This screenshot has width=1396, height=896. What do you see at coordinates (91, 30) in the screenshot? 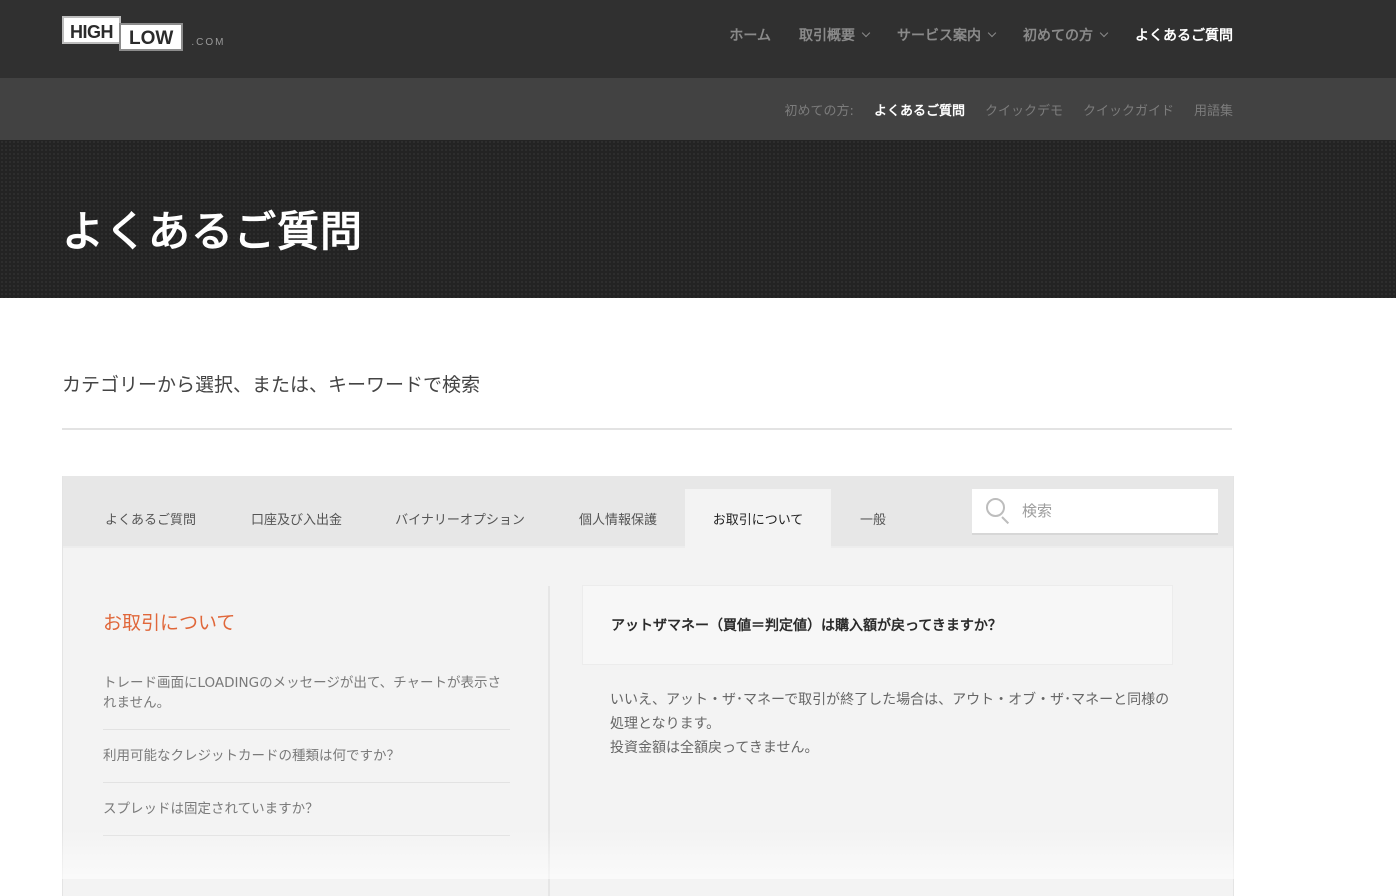
I see `logo-high-text: HIGH` at bounding box center [91, 30].